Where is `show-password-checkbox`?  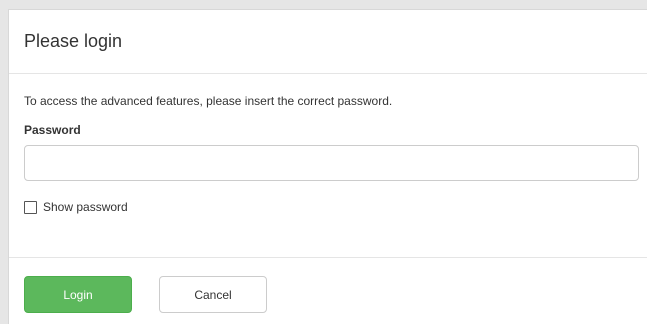
show-password-checkbox is located at coordinates (30, 207).